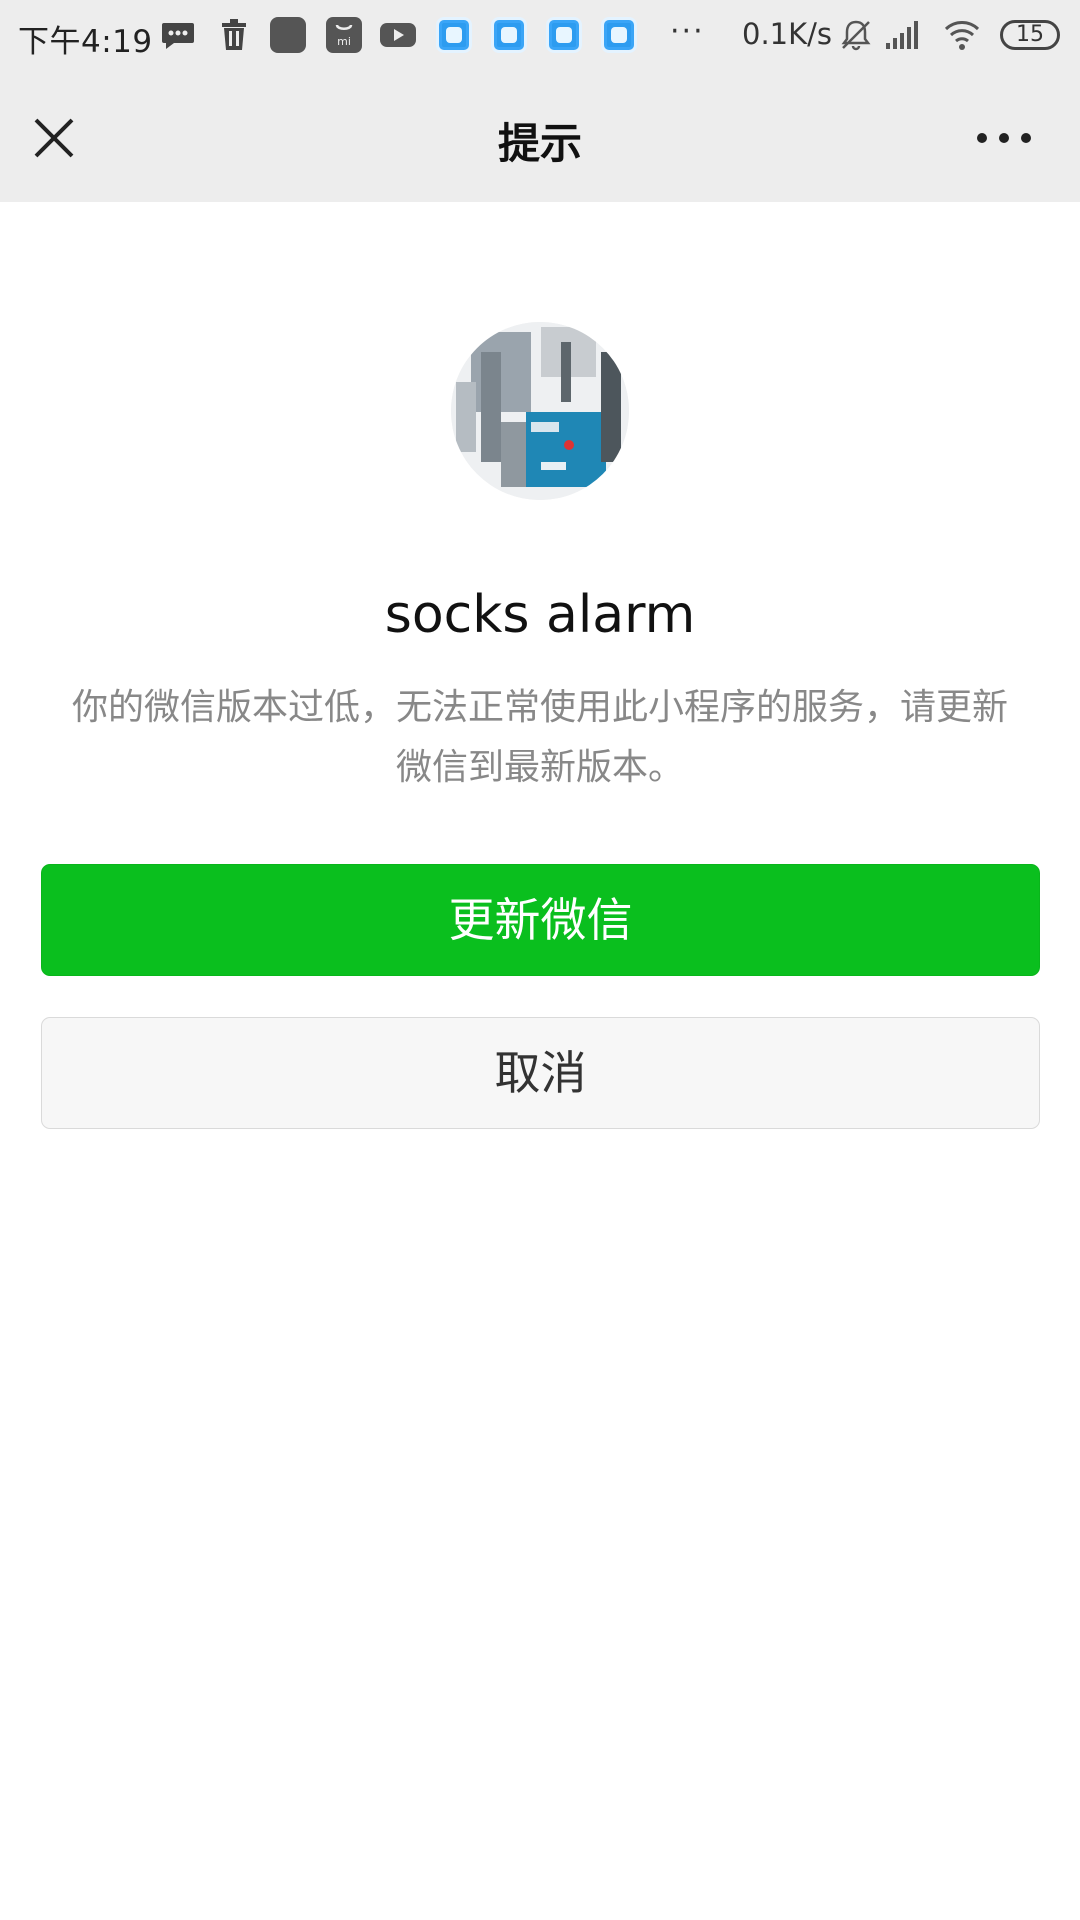 Image resolution: width=1080 pixels, height=1920 pixels. I want to click on more-dots-icon, so click(1004, 138).